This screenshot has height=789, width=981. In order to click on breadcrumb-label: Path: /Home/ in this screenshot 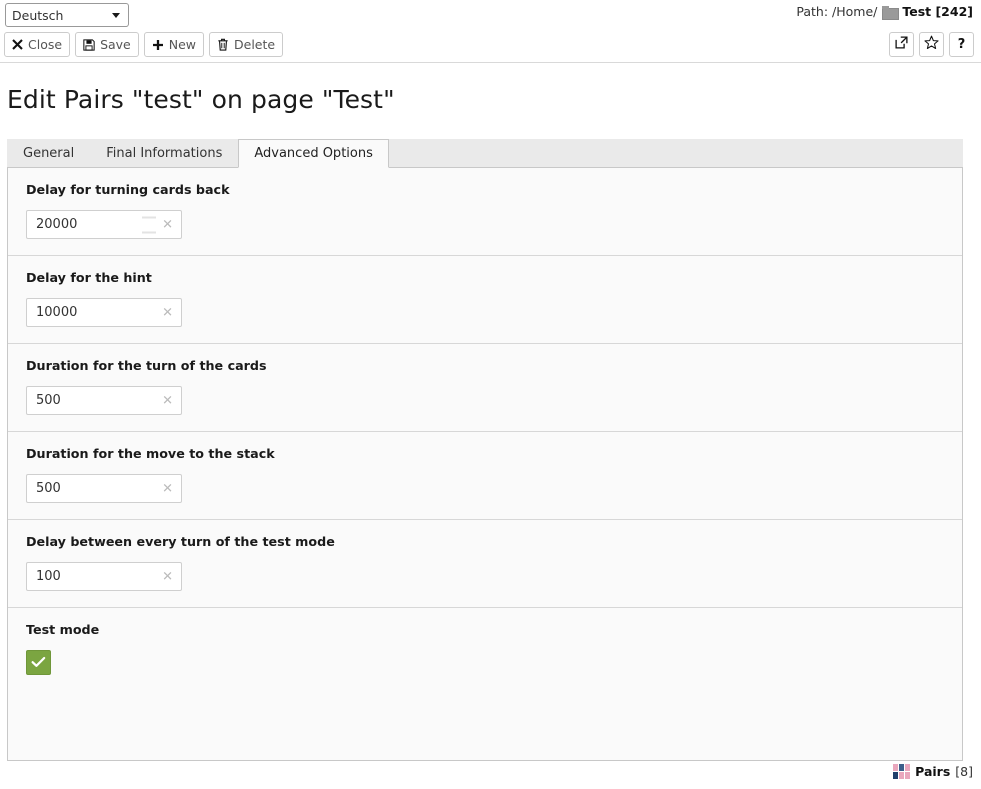, I will do `click(837, 11)`.